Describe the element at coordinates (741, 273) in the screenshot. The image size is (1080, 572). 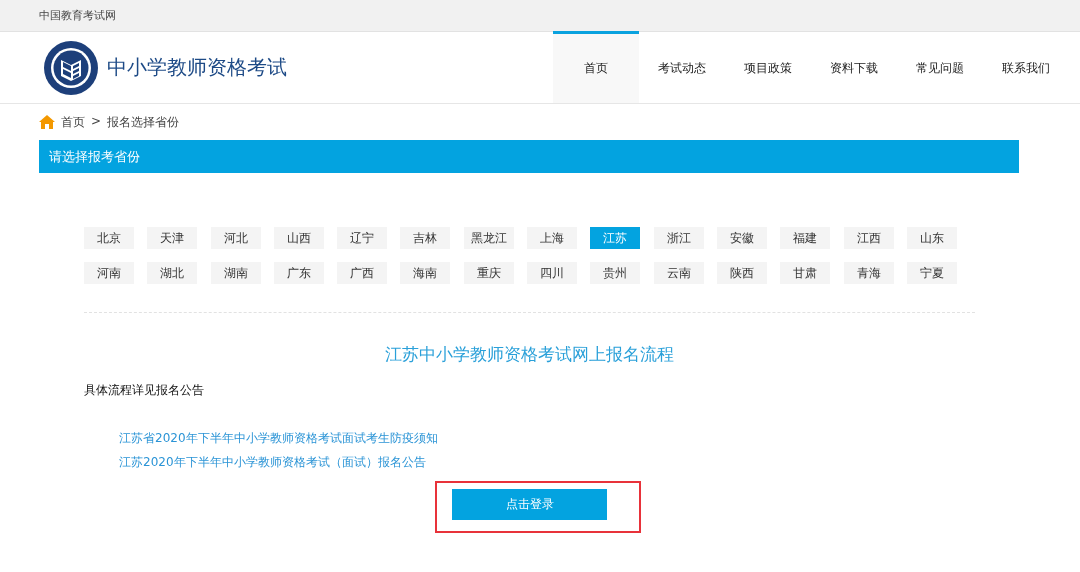
I see `province-button: 陕西` at that location.